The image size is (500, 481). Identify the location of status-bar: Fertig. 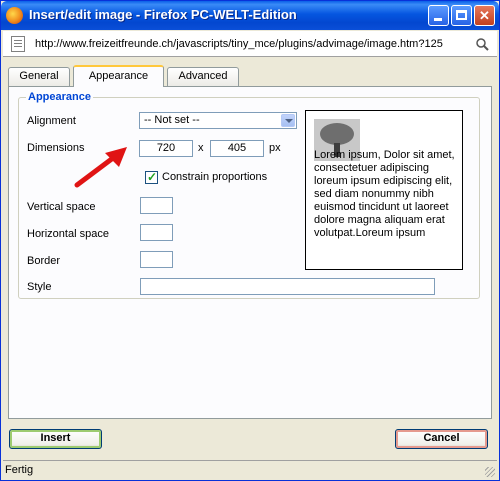
(250, 469).